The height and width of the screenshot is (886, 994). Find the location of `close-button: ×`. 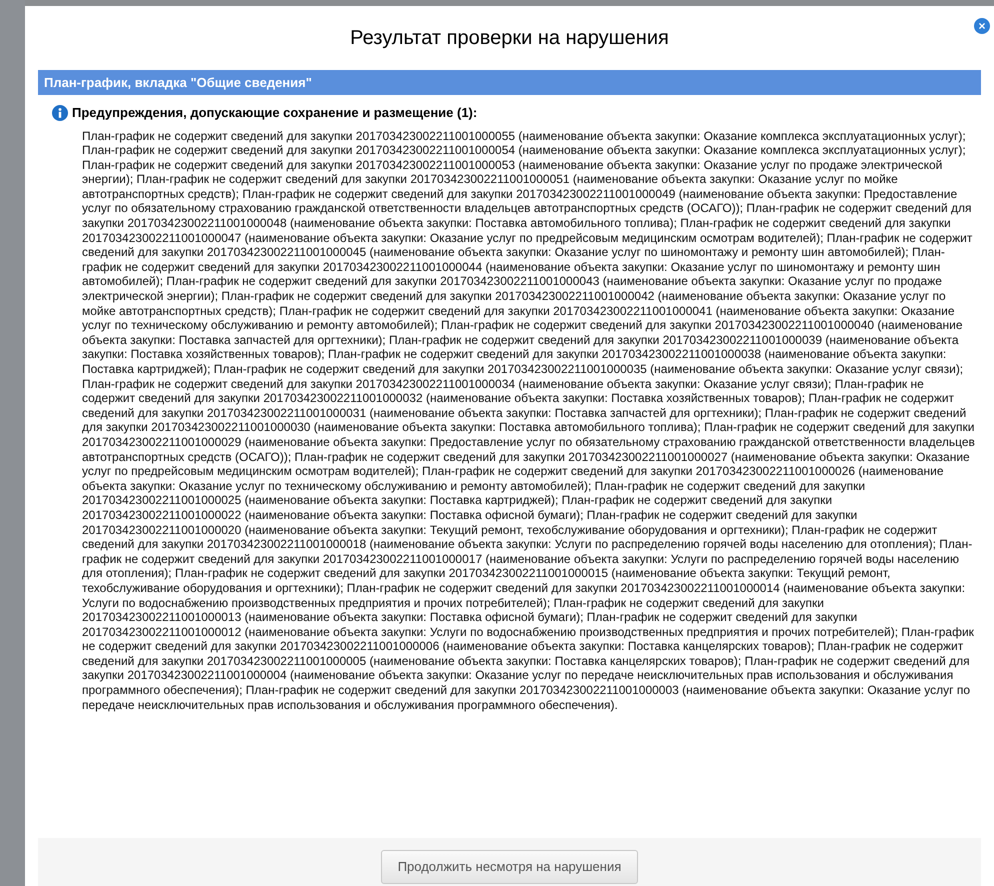

close-button: × is located at coordinates (982, 26).